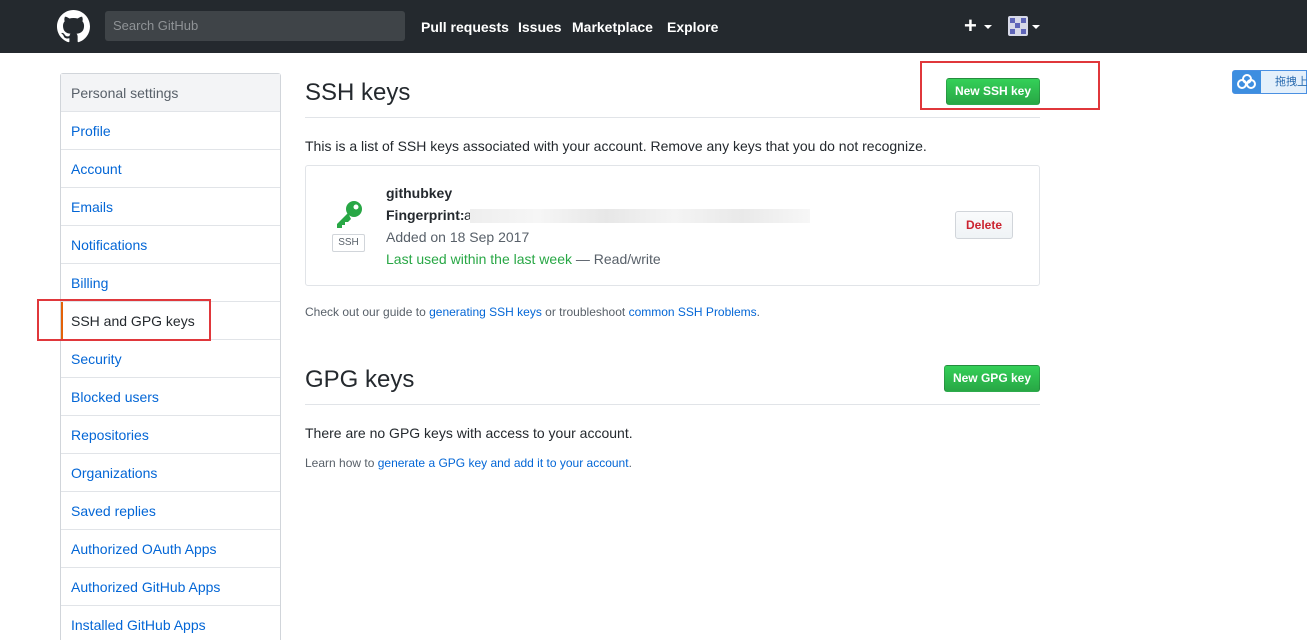  Describe the element at coordinates (340, 463) in the screenshot. I see `learn-prefix: Learn how to` at that location.